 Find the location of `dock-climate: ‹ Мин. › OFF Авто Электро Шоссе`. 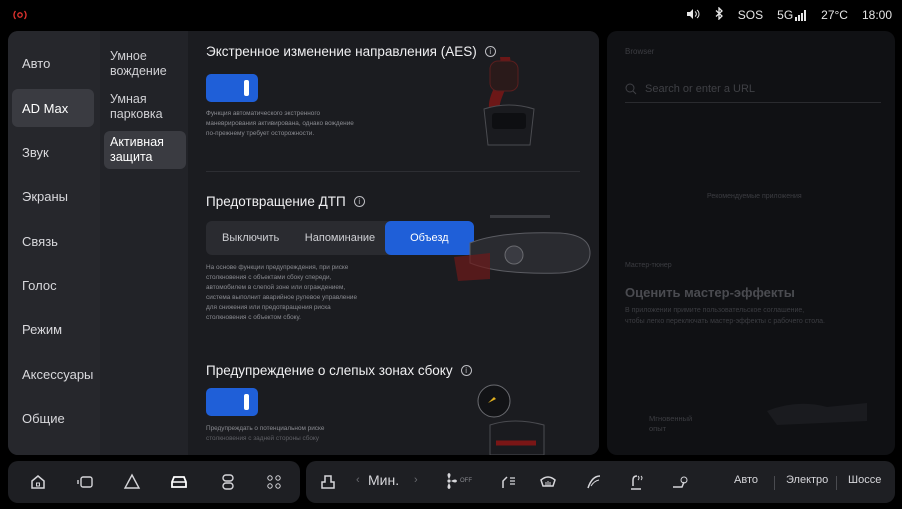

dock-climate: ‹ Мин. › OFF Авто Электро Шоссе is located at coordinates (600, 482).